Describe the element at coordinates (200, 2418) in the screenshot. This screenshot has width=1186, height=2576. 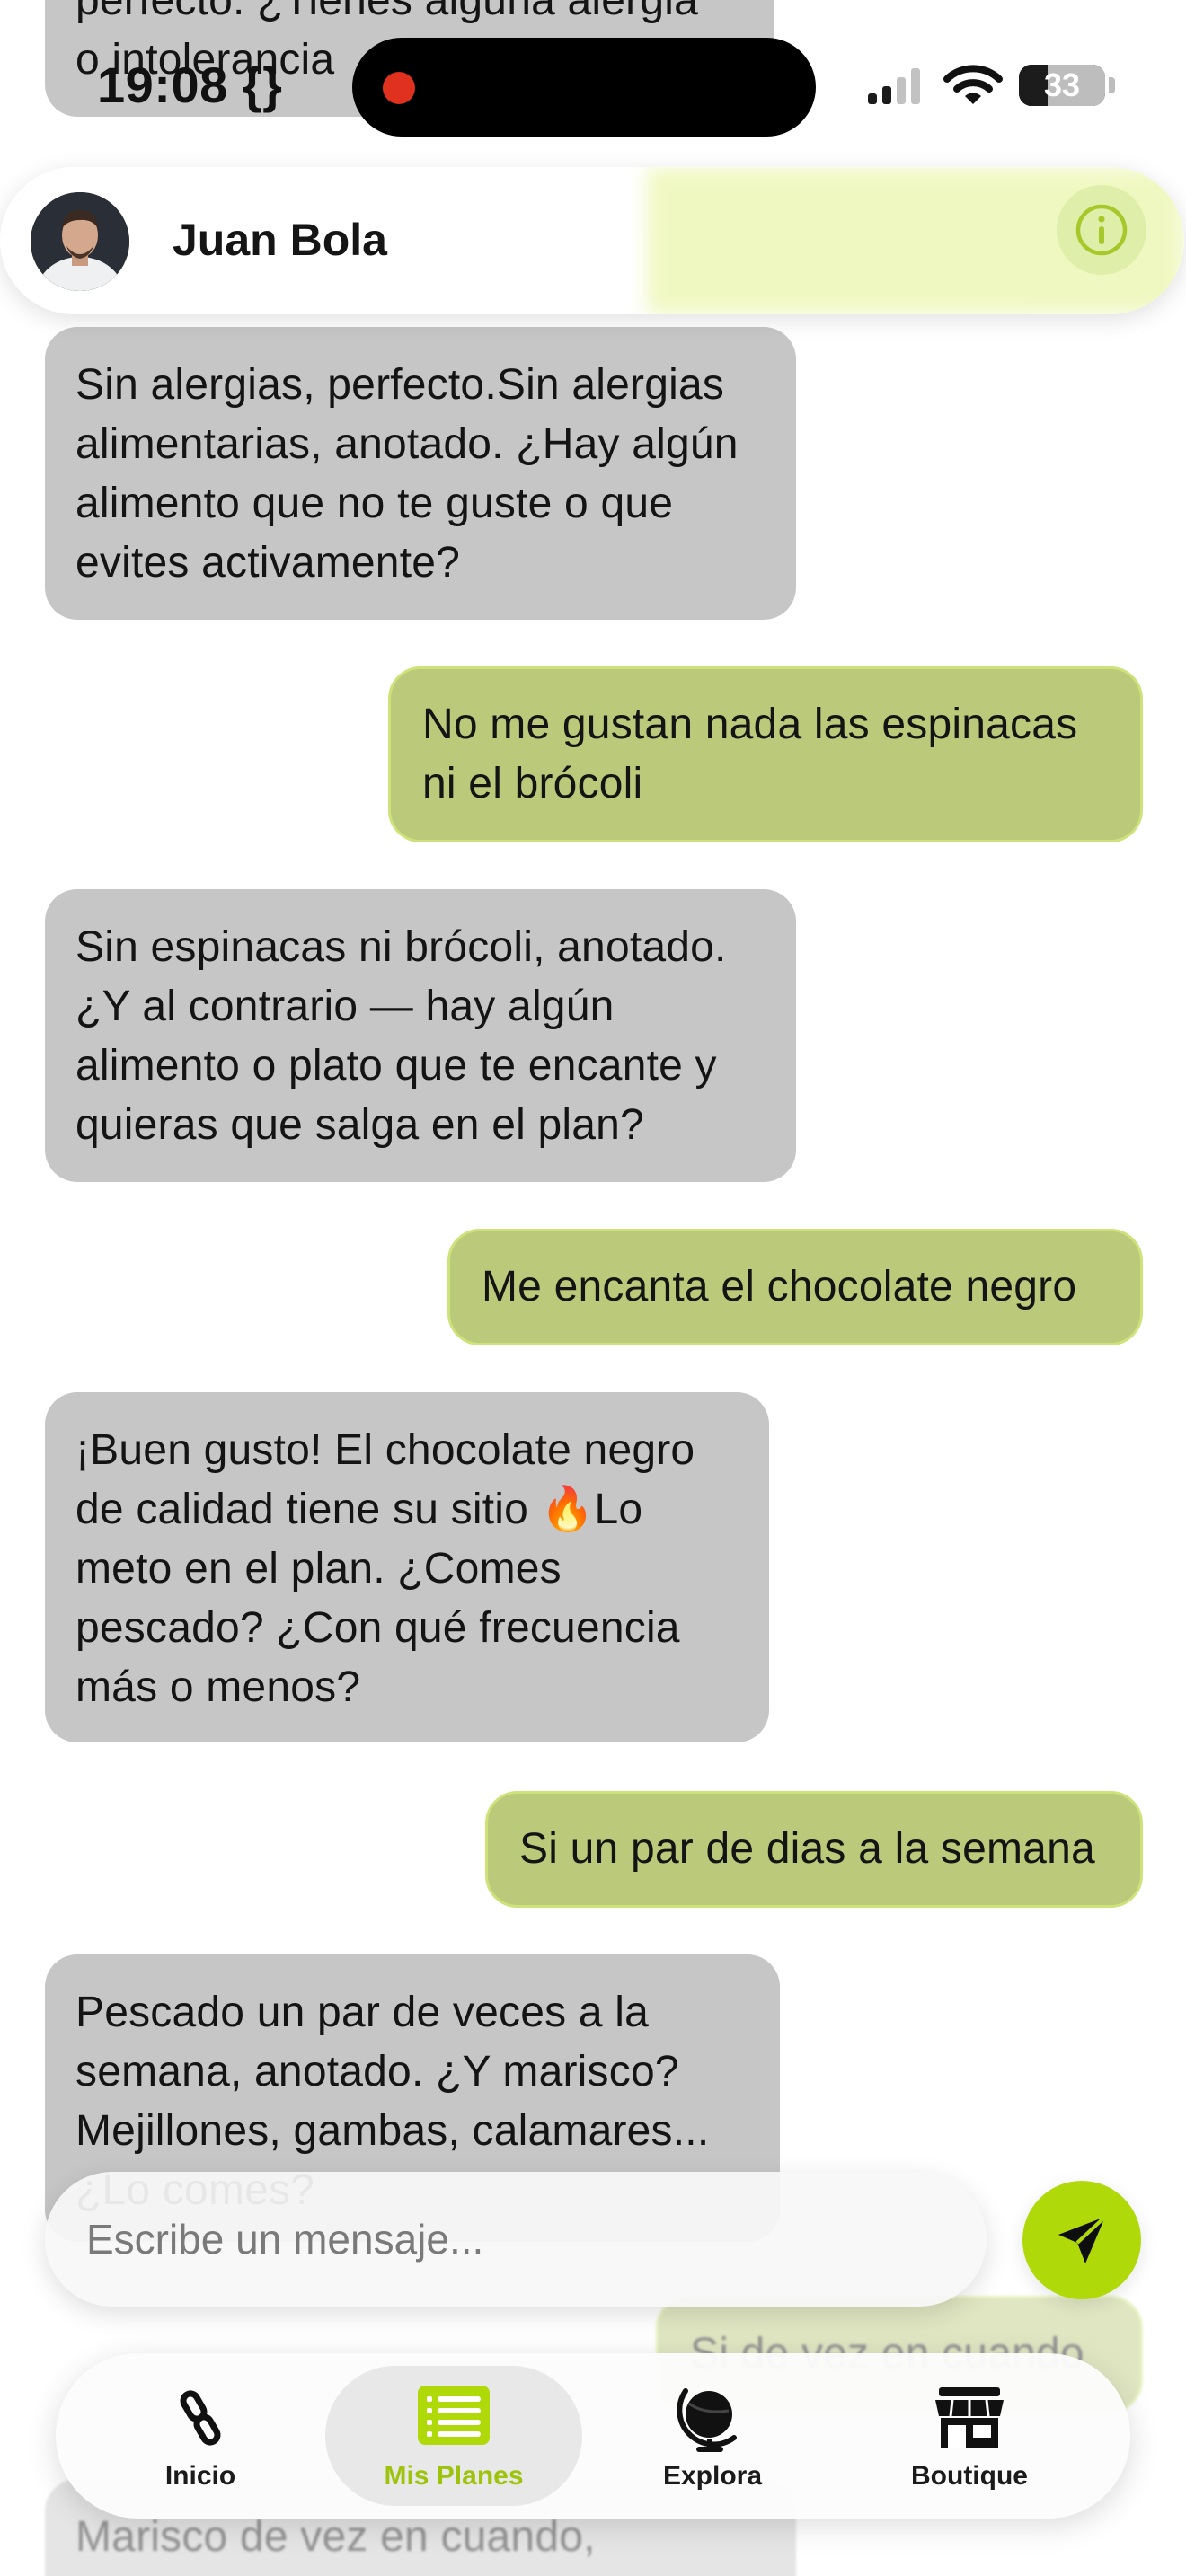
I see `link-icon` at that location.